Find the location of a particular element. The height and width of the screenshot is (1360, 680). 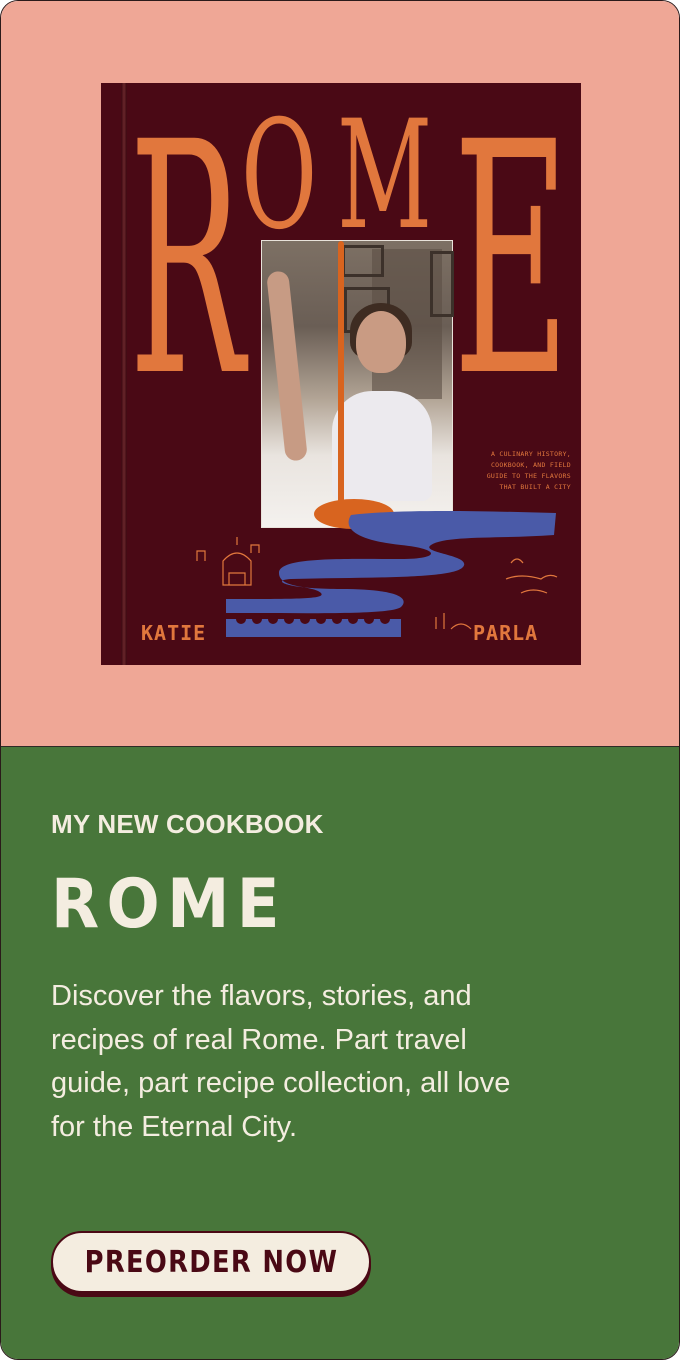

book-title-heading: ROME is located at coordinates (169, 904).